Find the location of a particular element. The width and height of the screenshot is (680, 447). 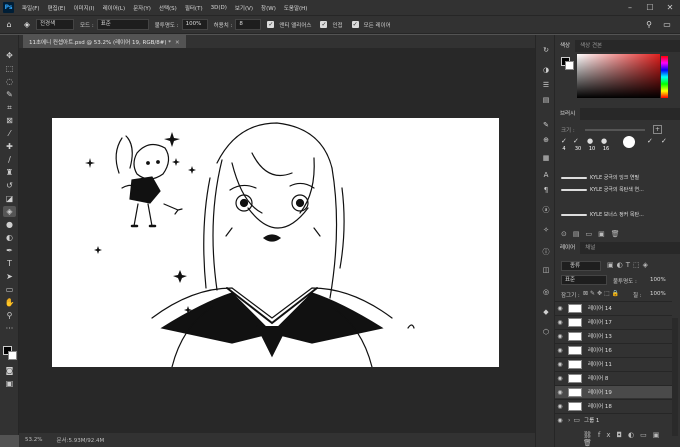

new-brush-icon: + is located at coordinates (657, 129).